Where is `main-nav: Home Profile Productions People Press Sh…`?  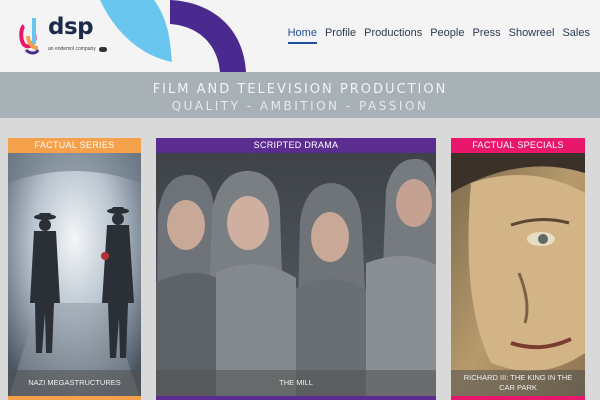 main-nav: Home Profile Productions People Press Sh… is located at coordinates (438, 35).